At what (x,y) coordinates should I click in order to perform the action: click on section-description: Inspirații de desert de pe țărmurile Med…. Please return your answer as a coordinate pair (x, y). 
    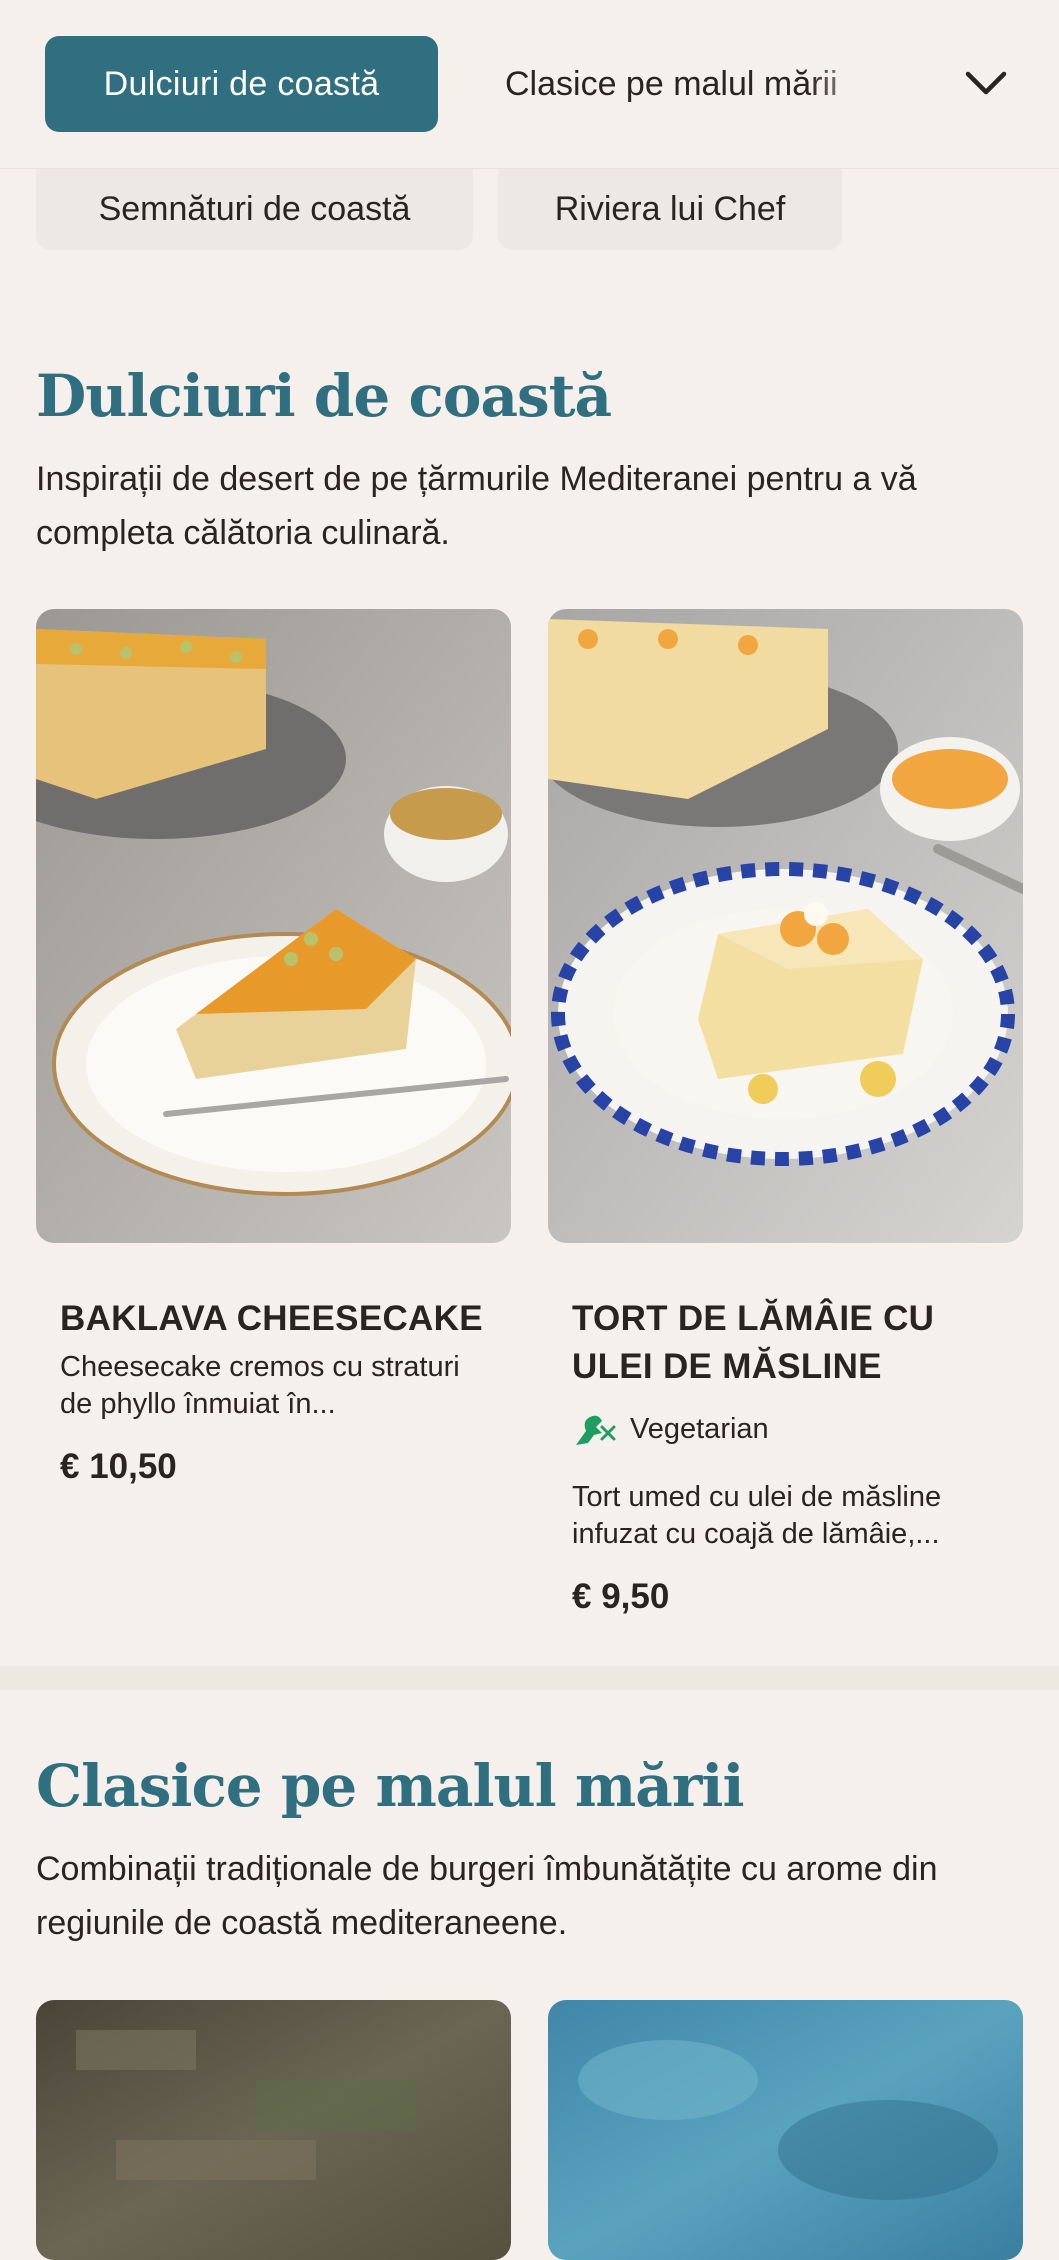
    Looking at the image, I should click on (476, 506).